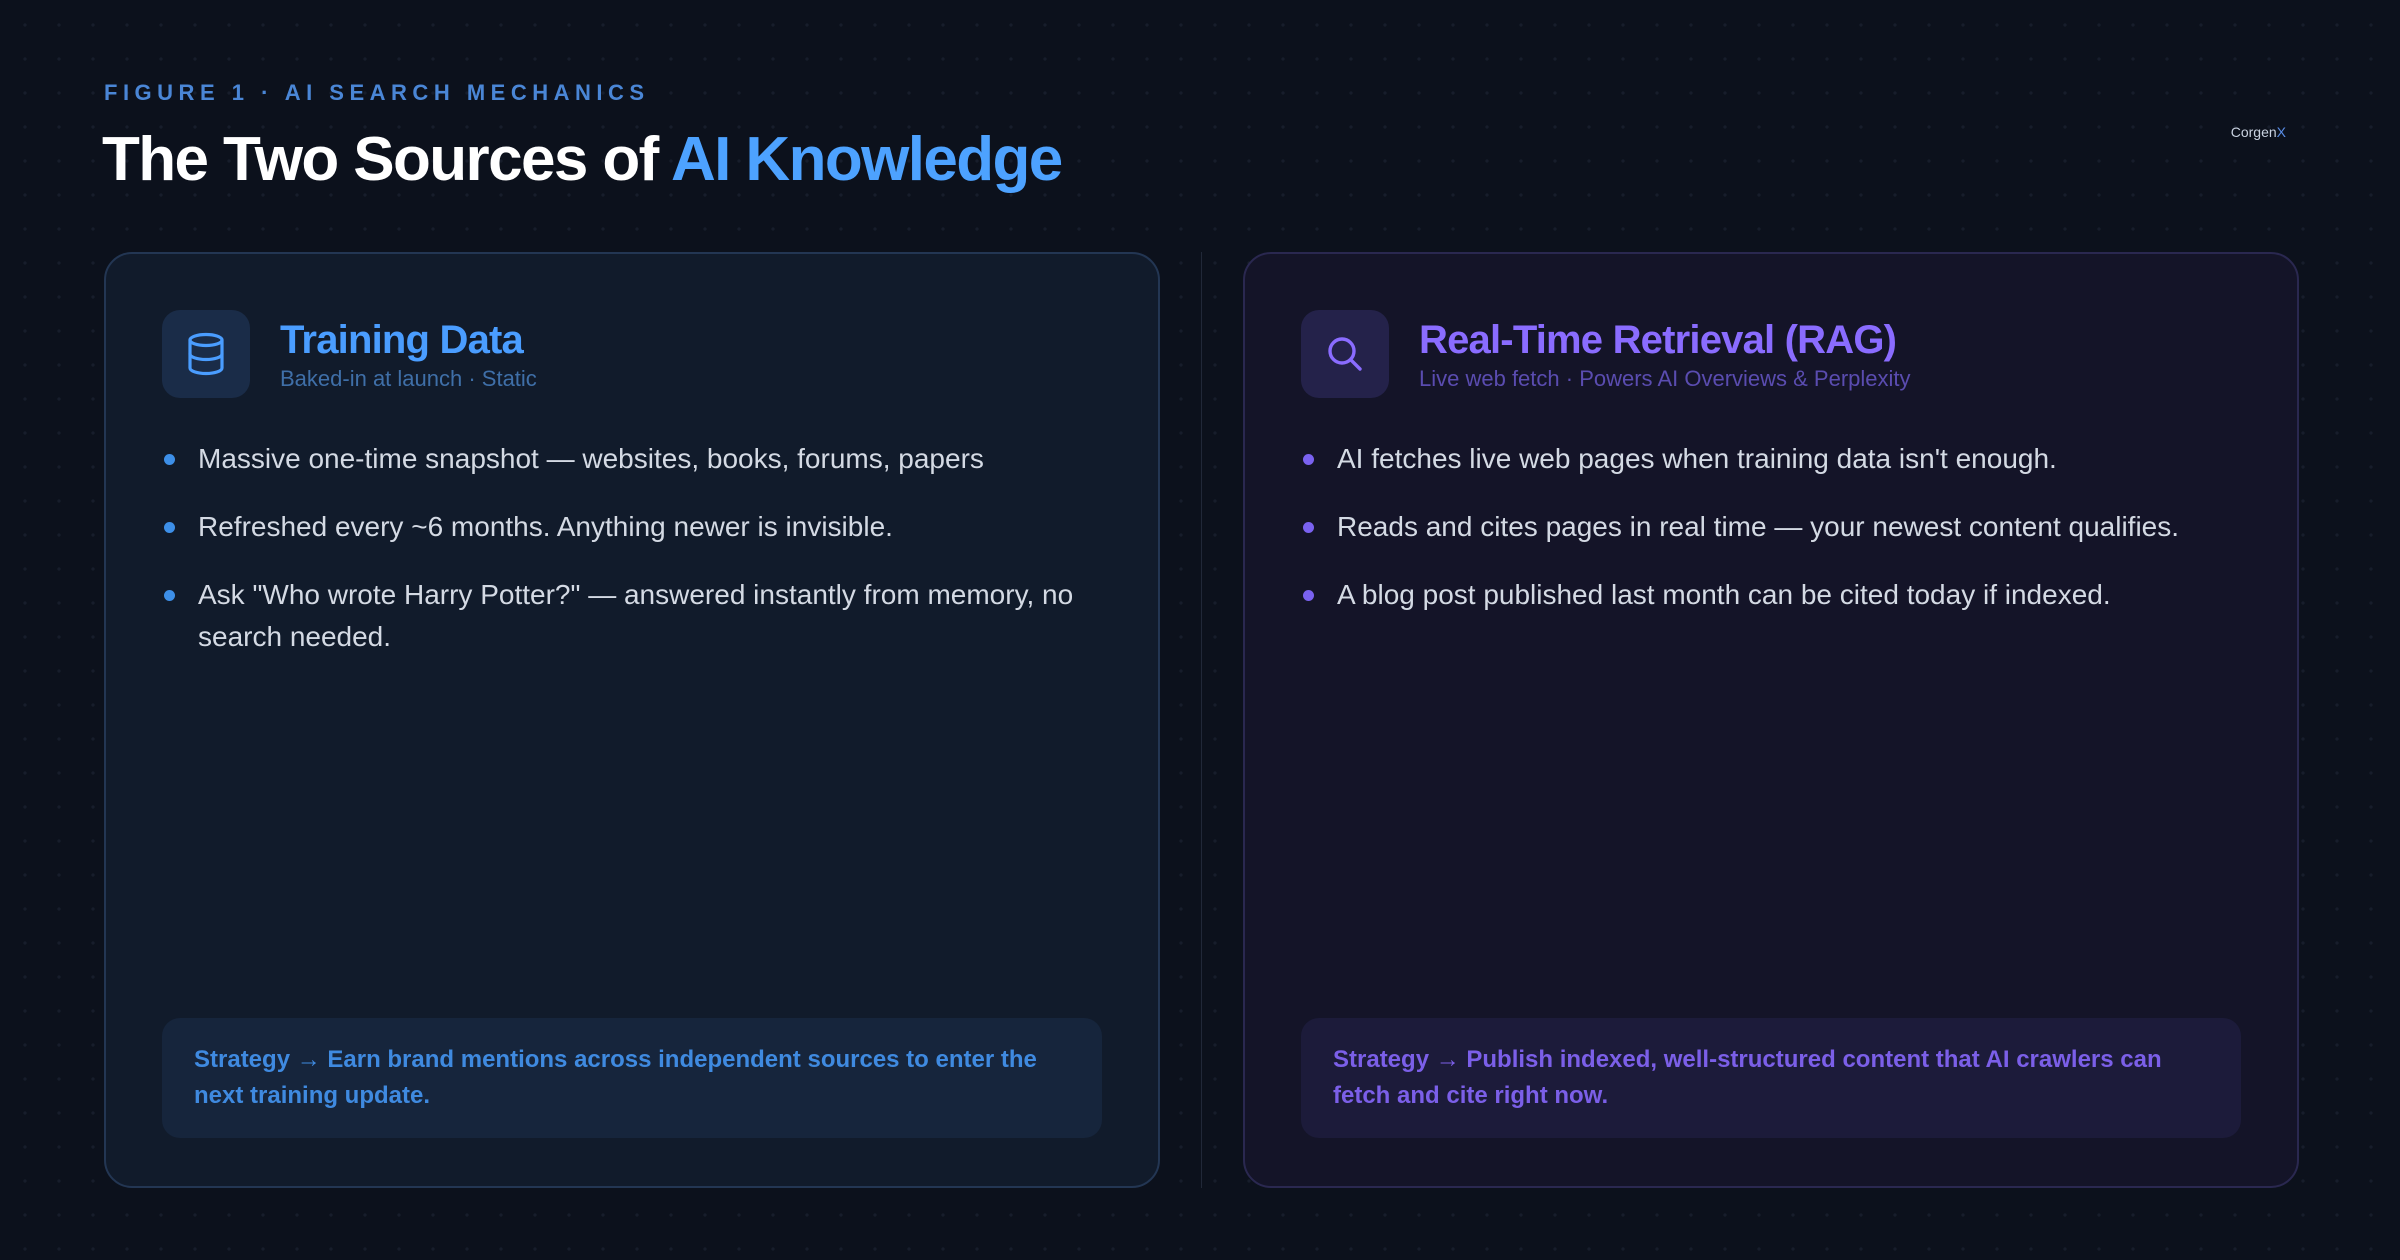  I want to click on card-subtitle: Baked-in at launch · Static, so click(408, 378).